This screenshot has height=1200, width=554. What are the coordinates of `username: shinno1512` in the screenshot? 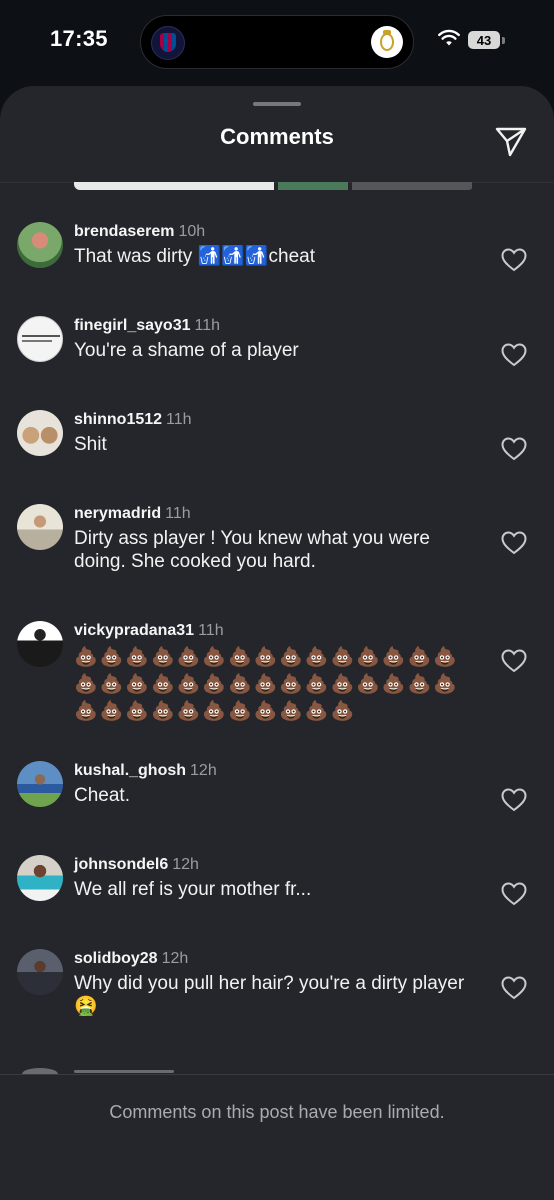 It's located at (118, 419).